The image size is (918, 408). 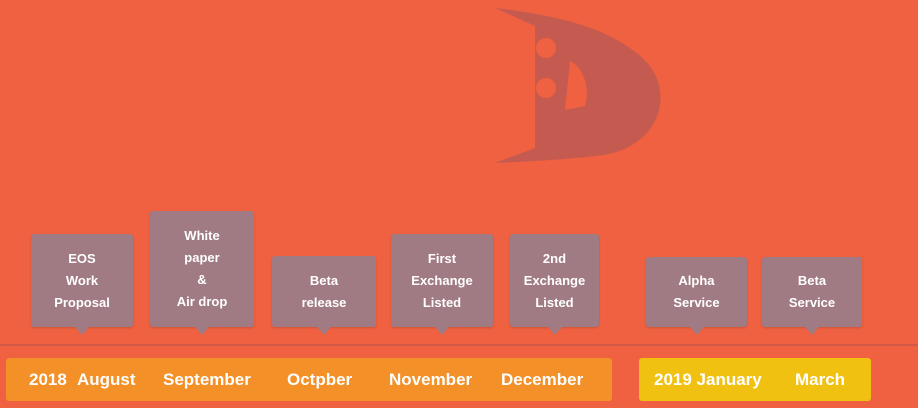 What do you see at coordinates (202, 268) in the screenshot?
I see `milestone-label: White paper & Air drop` at bounding box center [202, 268].